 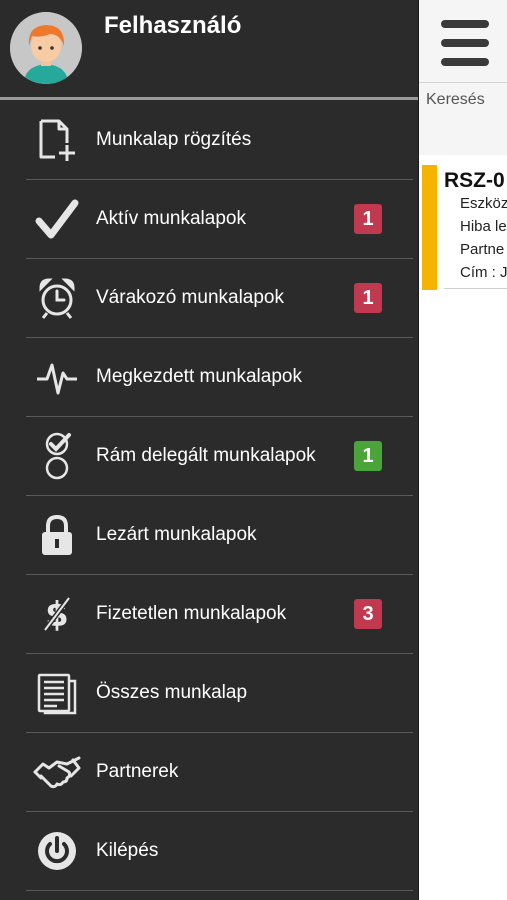 I want to click on card-line-fault: Hiba le, so click(x=483, y=226).